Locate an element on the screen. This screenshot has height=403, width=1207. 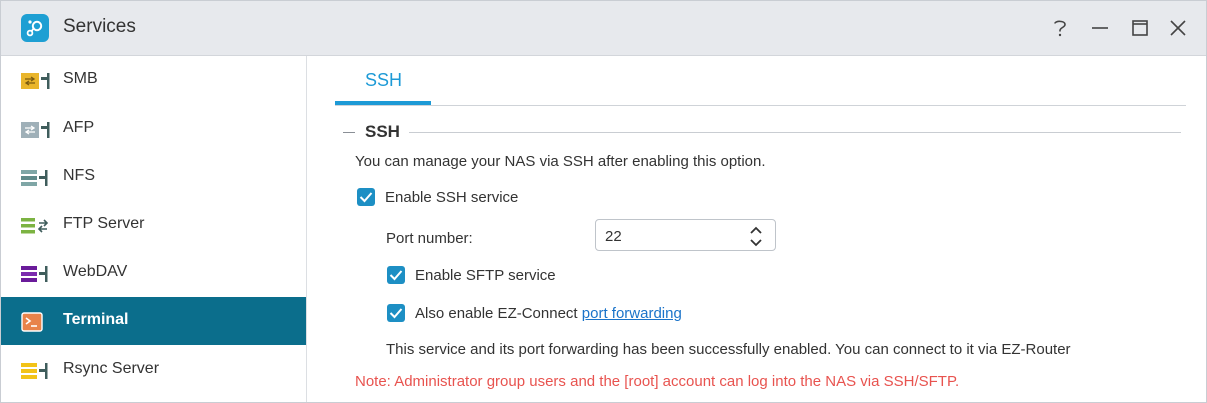
ftp-icon is located at coordinates (36, 226).